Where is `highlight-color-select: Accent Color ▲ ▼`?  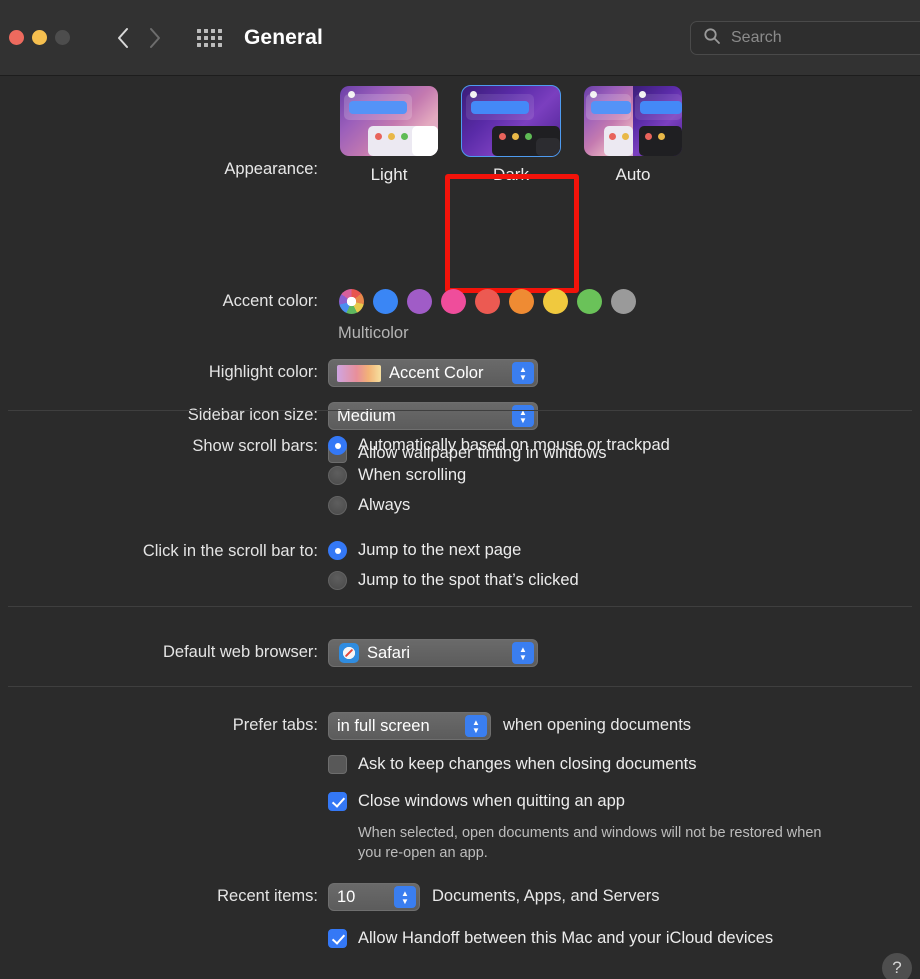 highlight-color-select: Accent Color ▲ ▼ is located at coordinates (433, 373).